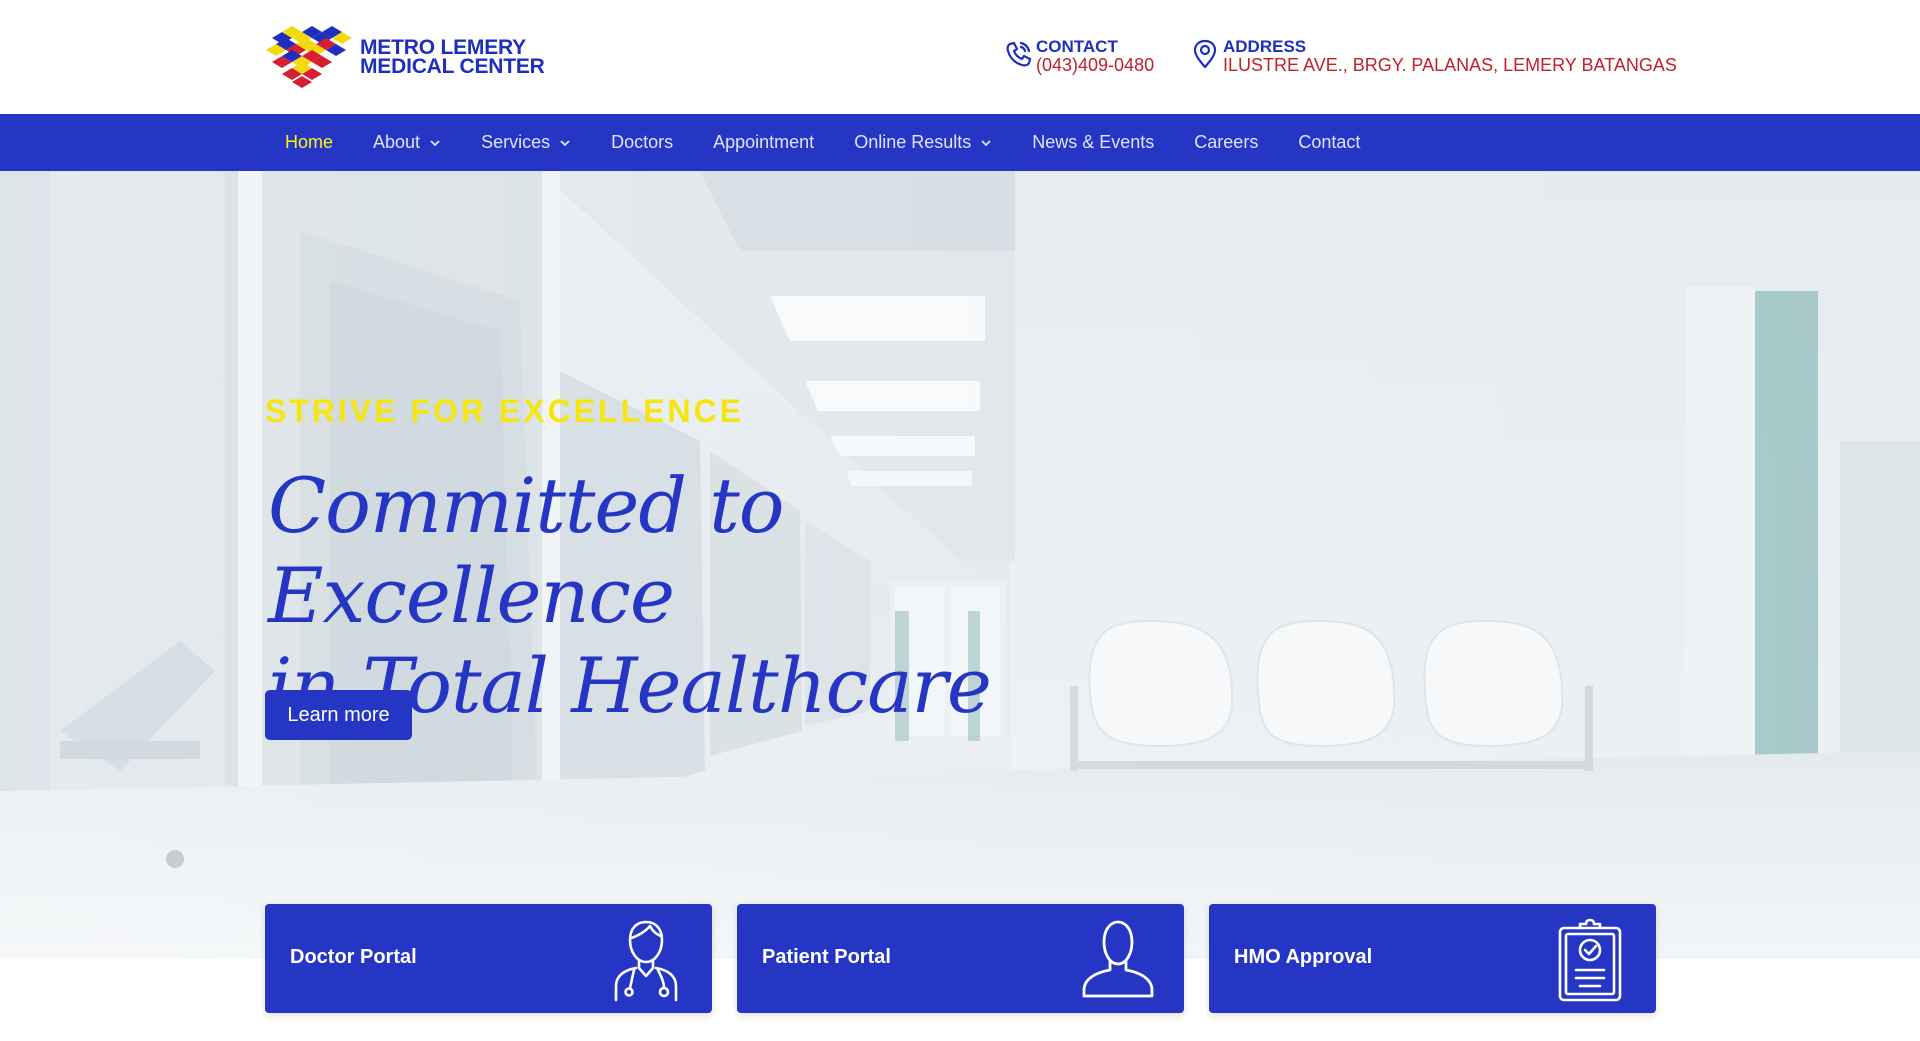 The image size is (1920, 1041). Describe the element at coordinates (1205, 54) in the screenshot. I see `map-pin-icon` at that location.